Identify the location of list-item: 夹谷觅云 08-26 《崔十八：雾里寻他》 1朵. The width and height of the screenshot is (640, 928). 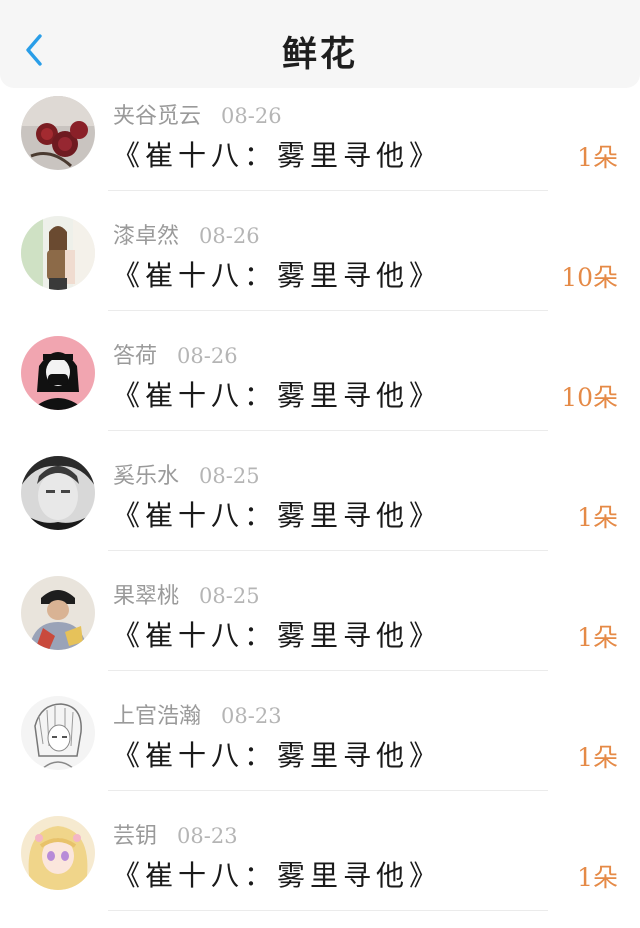
(320, 148).